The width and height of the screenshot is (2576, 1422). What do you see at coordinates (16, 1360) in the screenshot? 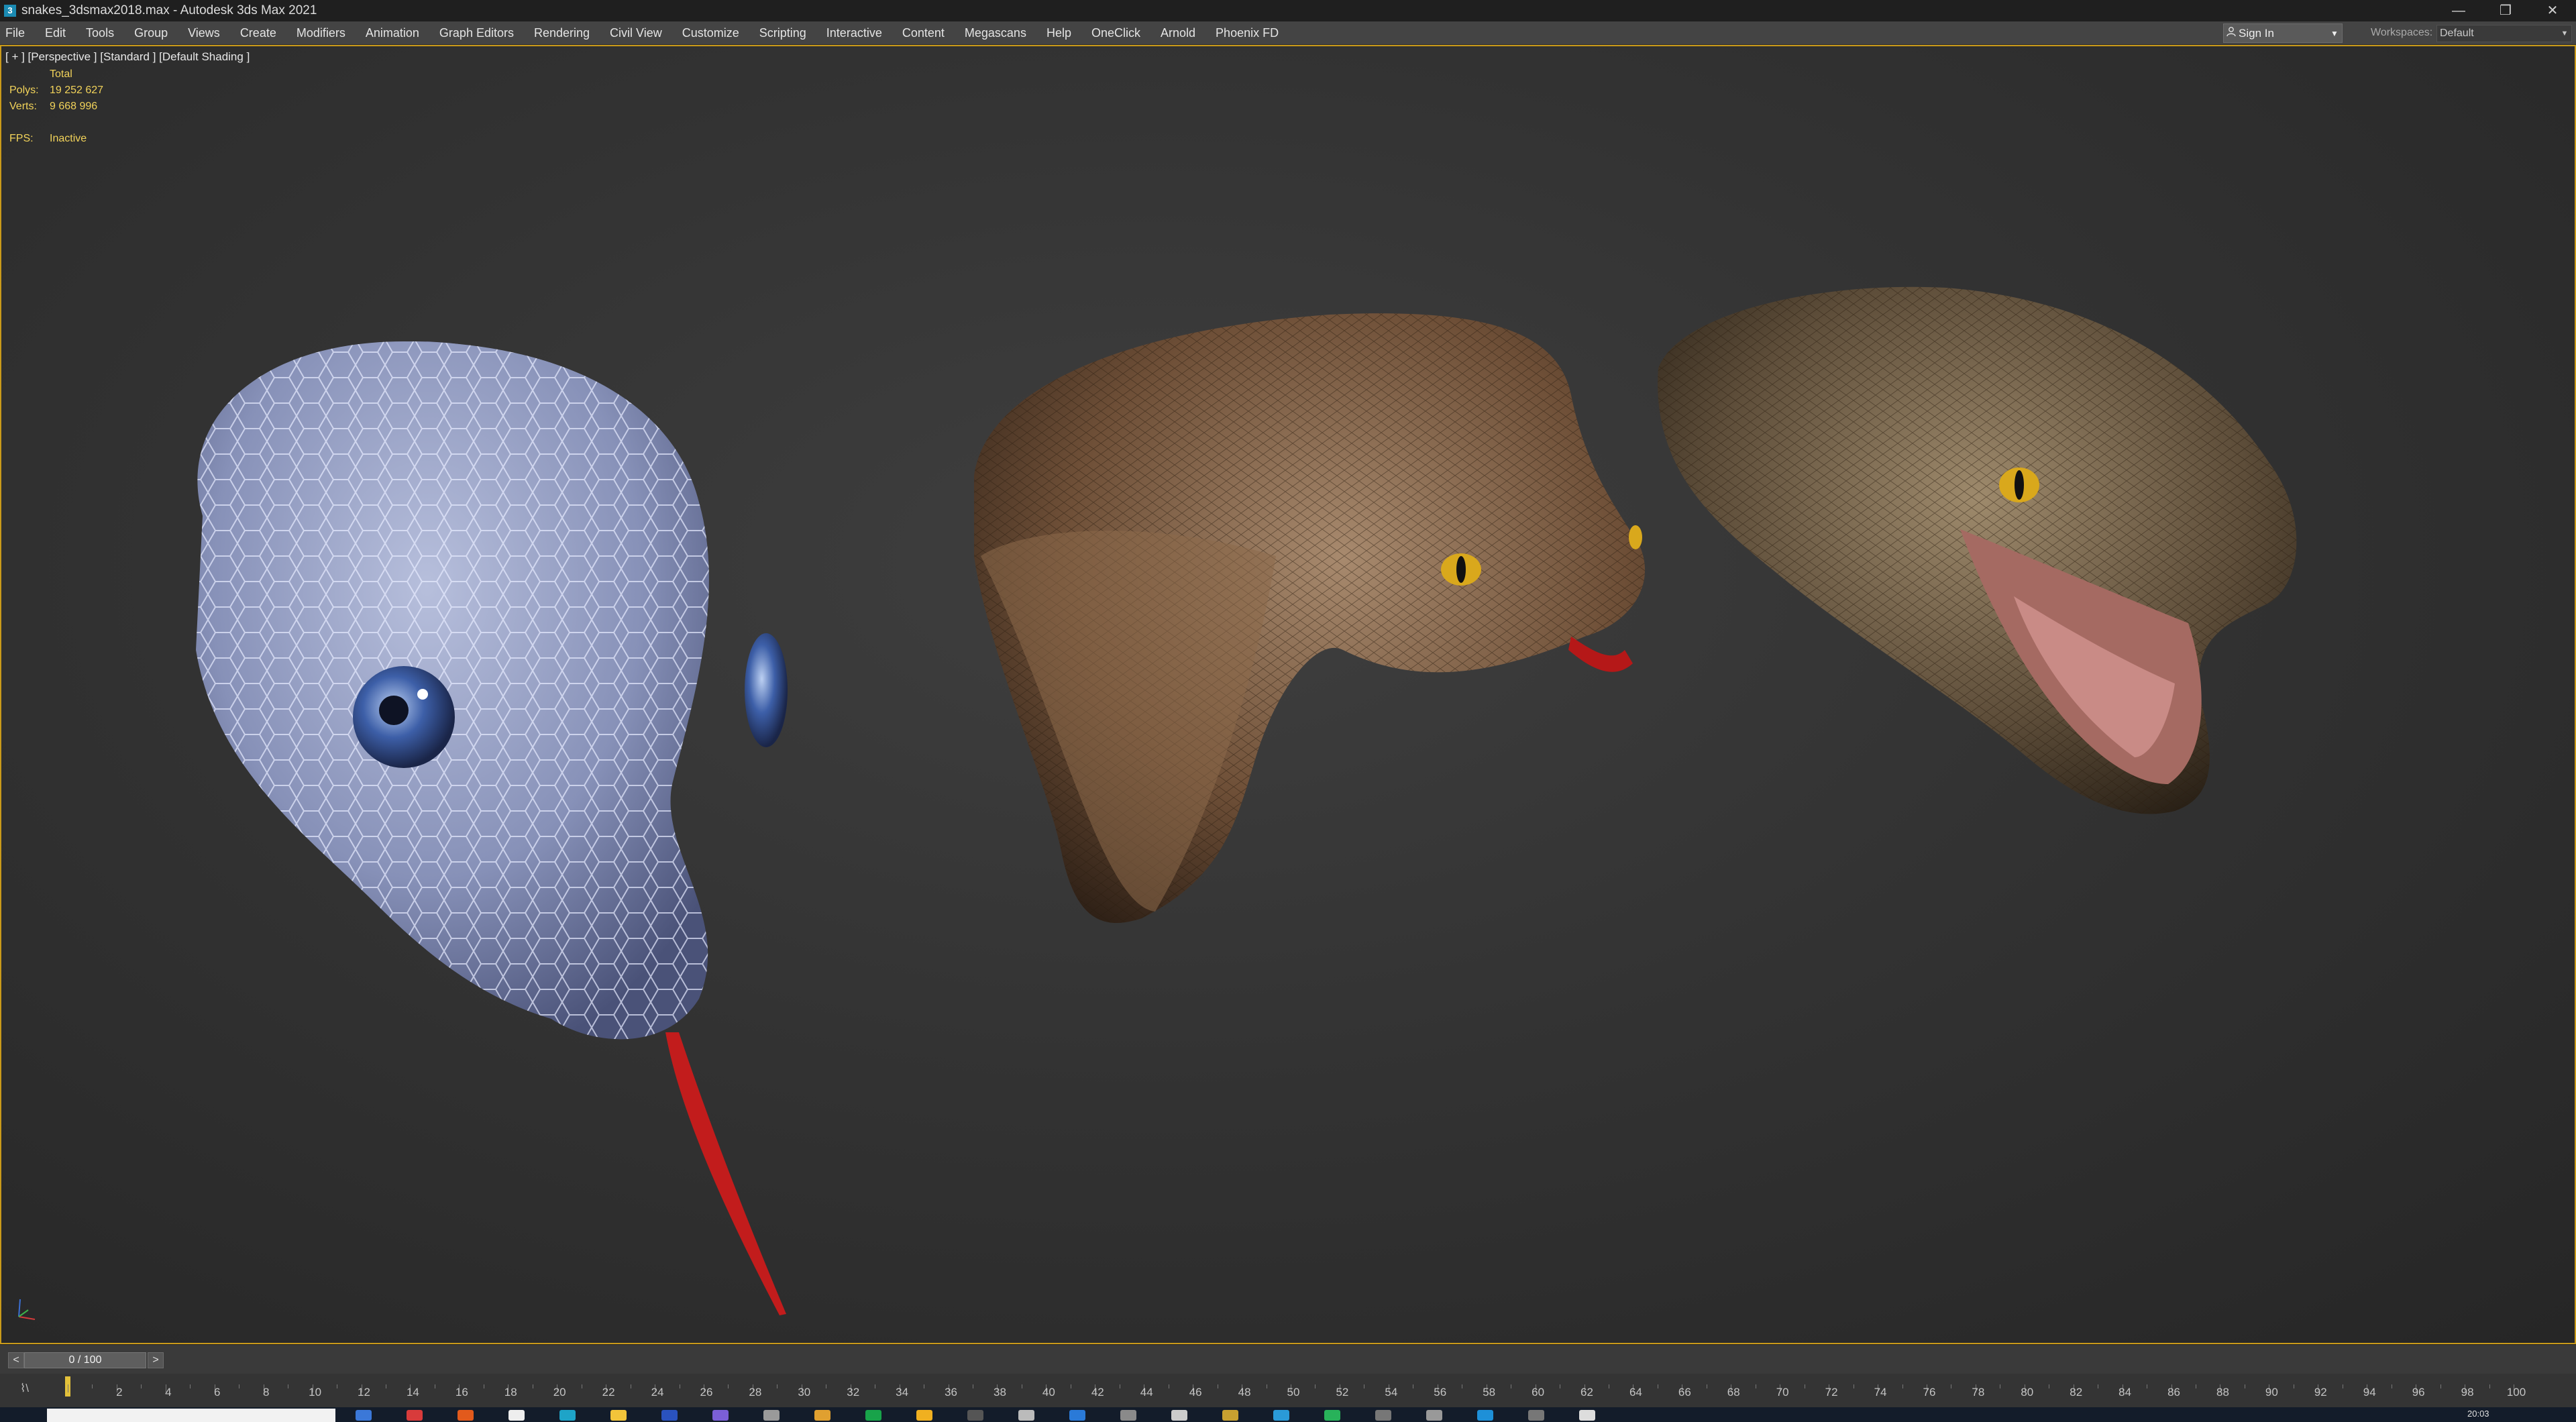
I see `previous-frame-button: <` at bounding box center [16, 1360].